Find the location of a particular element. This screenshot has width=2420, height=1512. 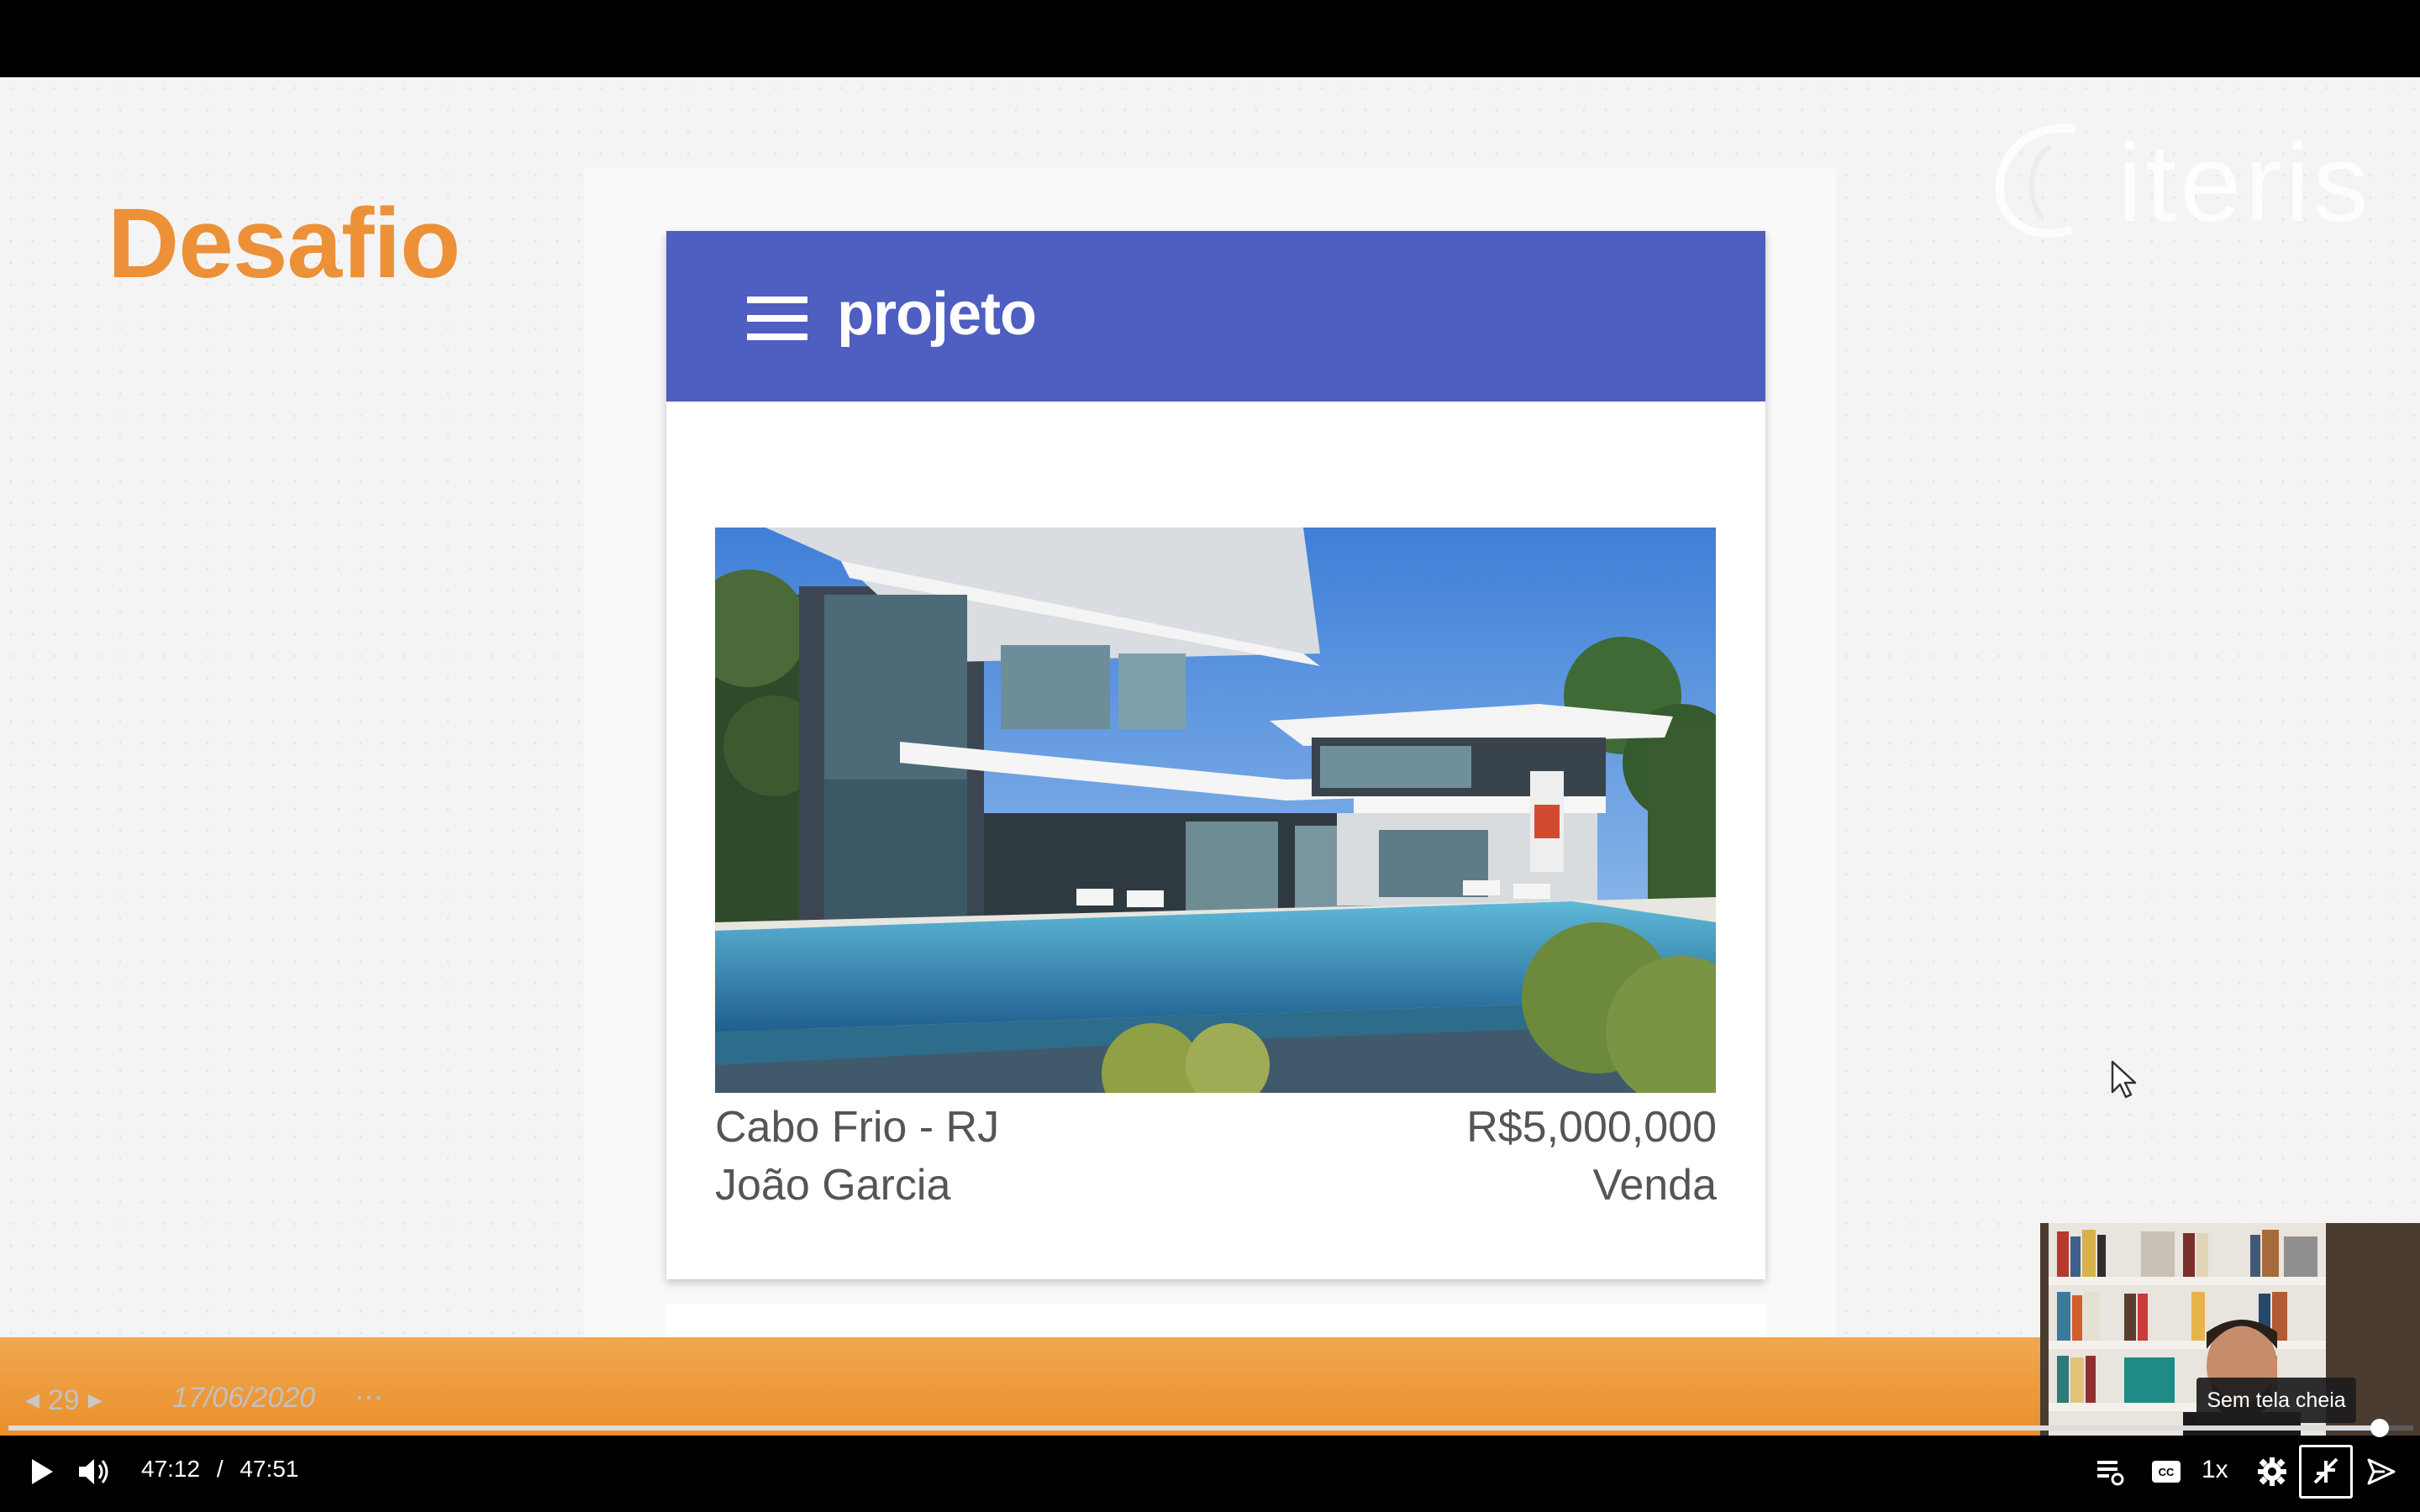

app-title: projeto is located at coordinates (937, 314).